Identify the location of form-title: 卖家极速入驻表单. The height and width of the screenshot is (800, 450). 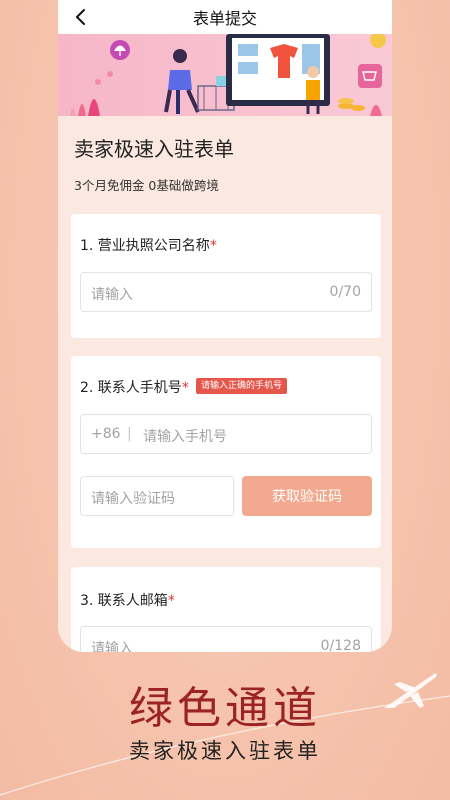
(154, 149).